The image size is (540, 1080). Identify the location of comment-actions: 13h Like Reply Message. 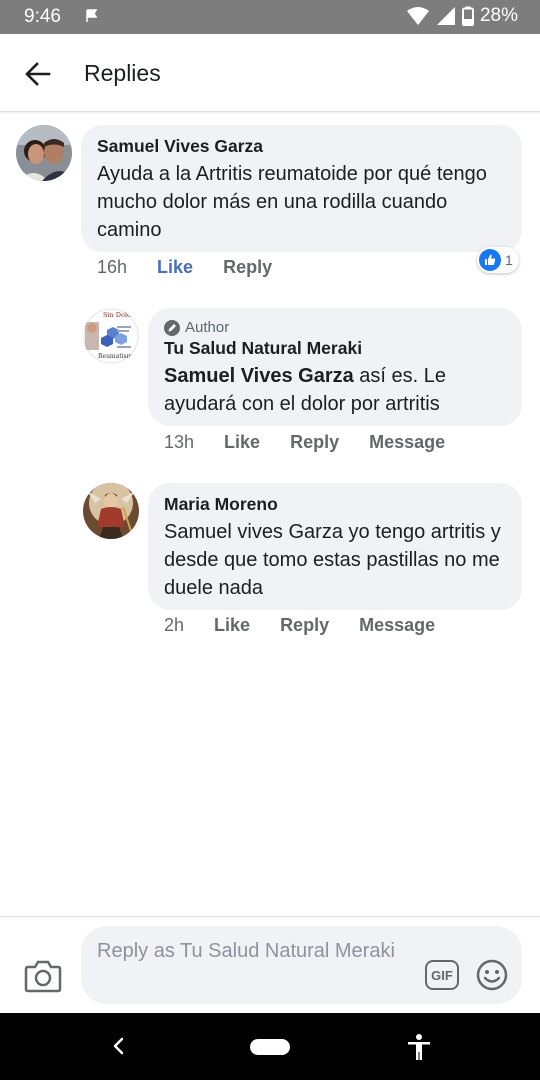
(319, 442).